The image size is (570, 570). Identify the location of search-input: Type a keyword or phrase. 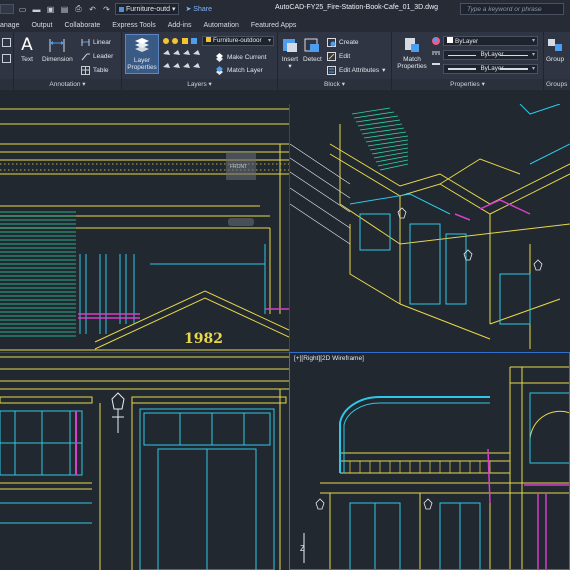
(512, 9).